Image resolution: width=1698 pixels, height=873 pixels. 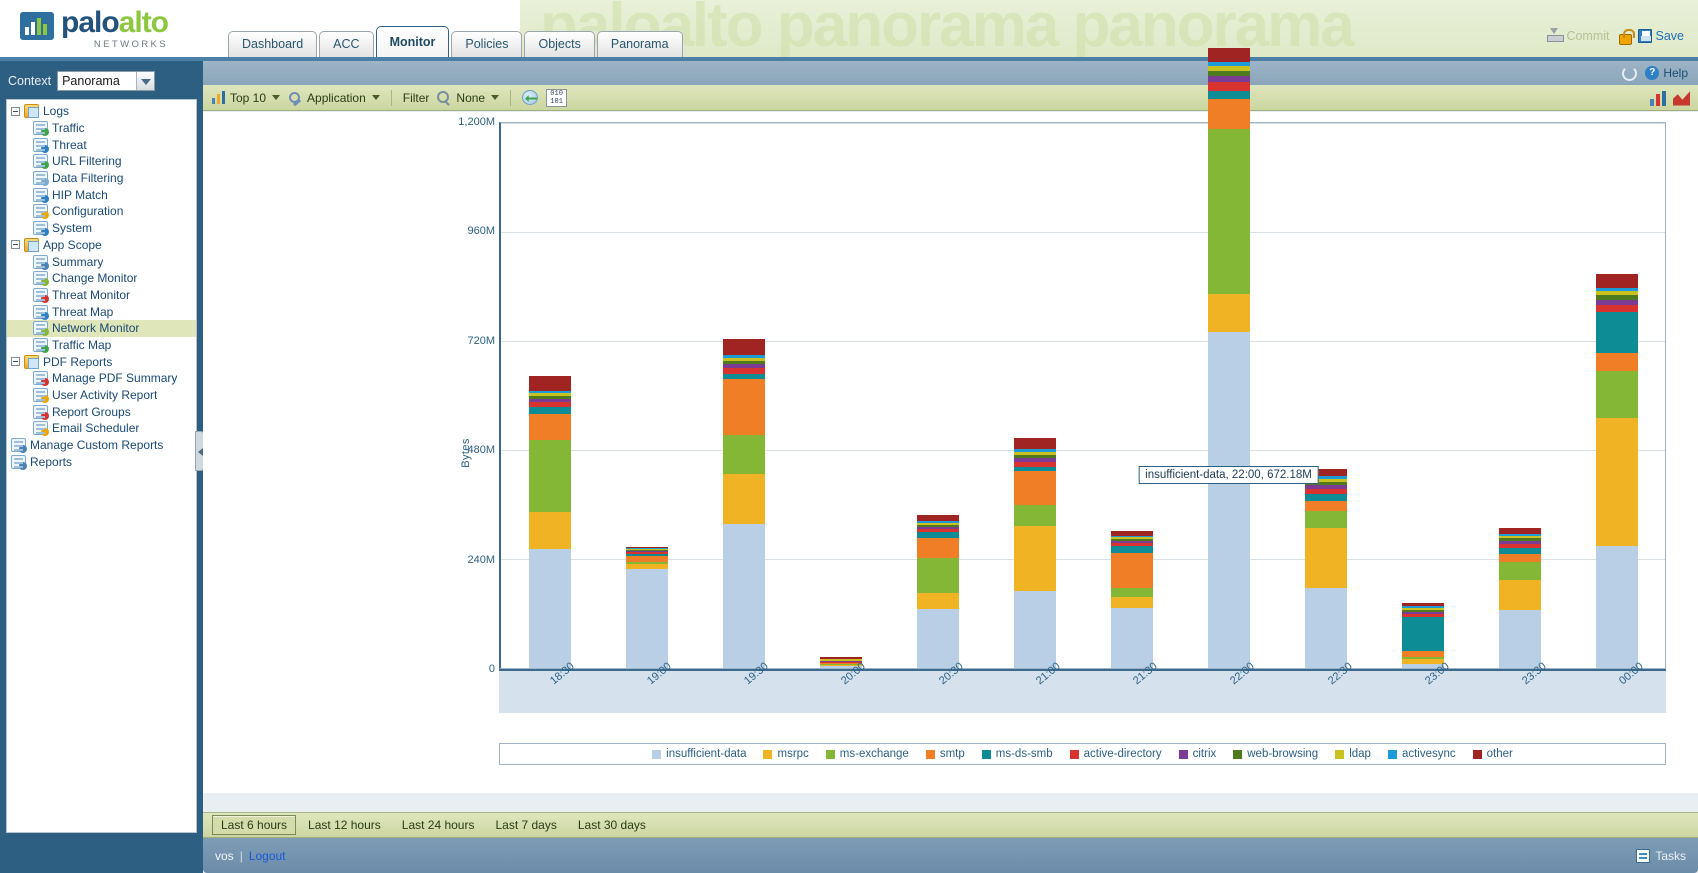 What do you see at coordinates (101, 345) in the screenshot?
I see `sidebar-item-traffic-map: Traffic Map` at bounding box center [101, 345].